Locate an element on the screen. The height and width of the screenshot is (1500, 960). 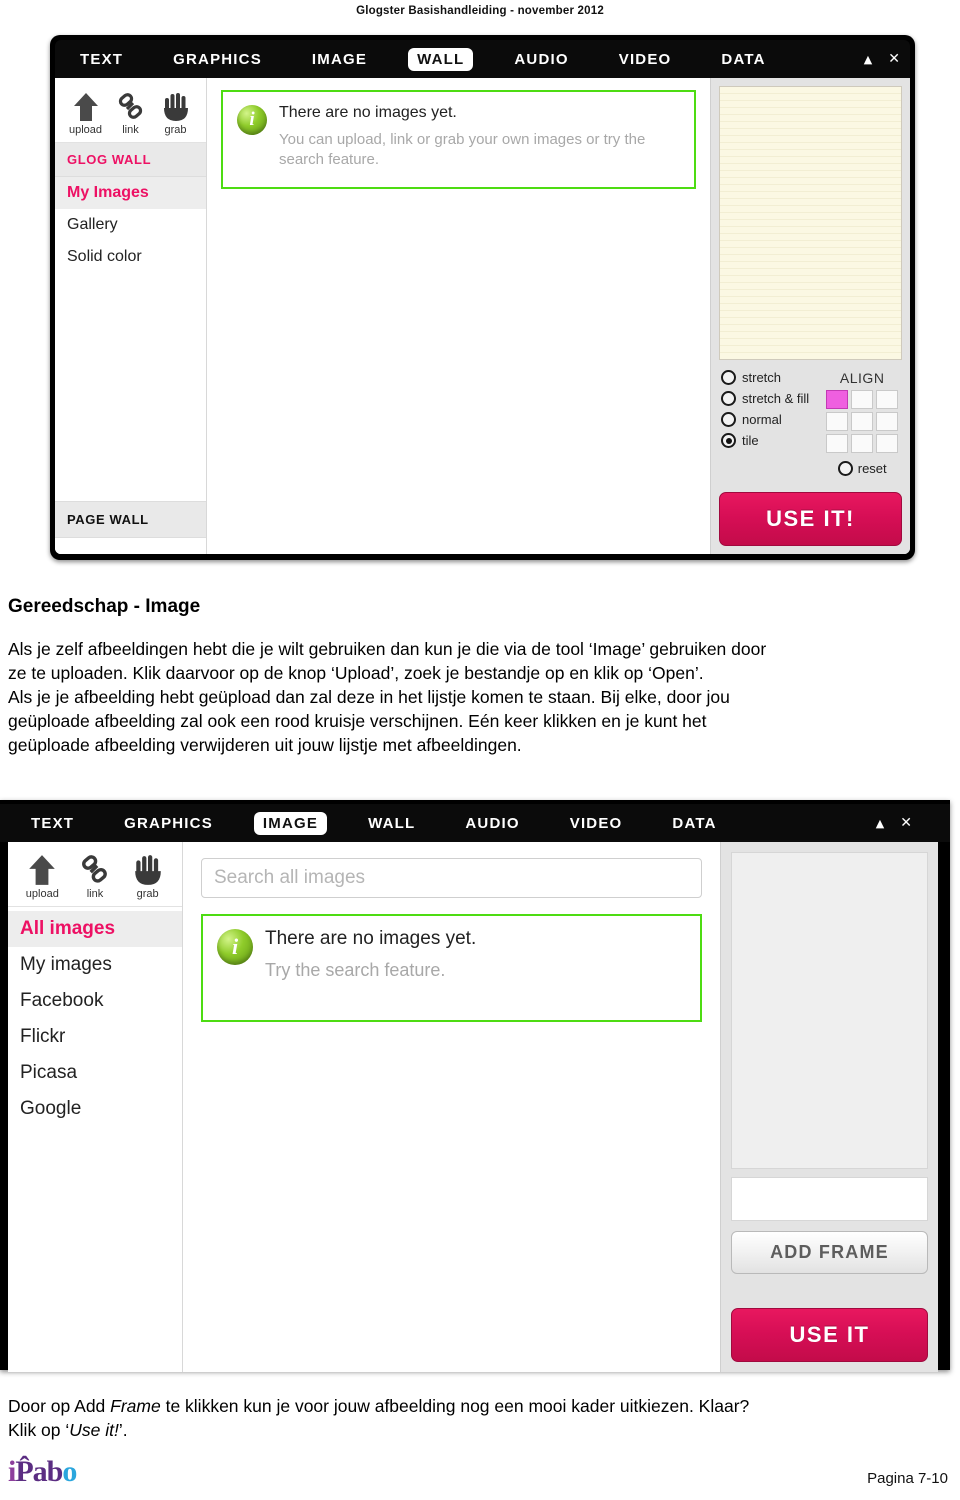
rail-item-my-images: My images is located at coordinates (95, 965).